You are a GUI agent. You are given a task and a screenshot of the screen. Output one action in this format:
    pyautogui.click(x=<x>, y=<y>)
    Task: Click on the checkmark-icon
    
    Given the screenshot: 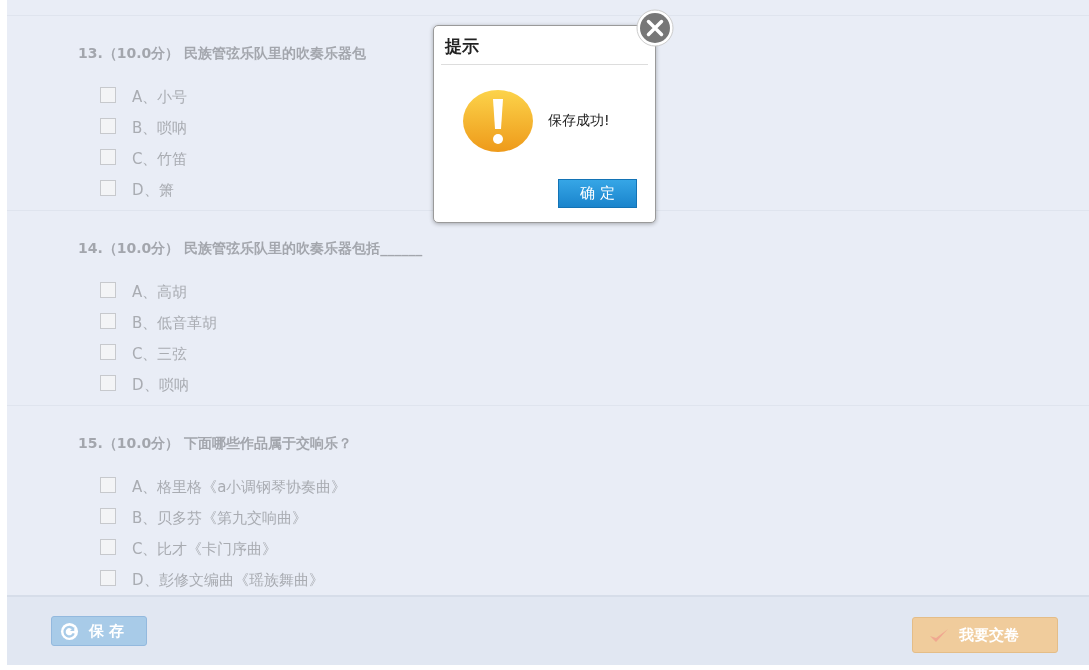 What is the action you would take?
    pyautogui.click(x=939, y=635)
    